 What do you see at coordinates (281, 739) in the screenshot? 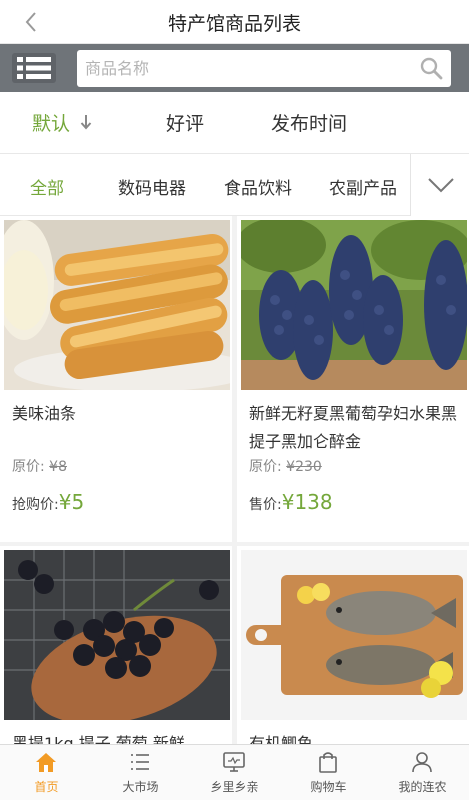
I see `product-title: 有机鲫鱼` at bounding box center [281, 739].